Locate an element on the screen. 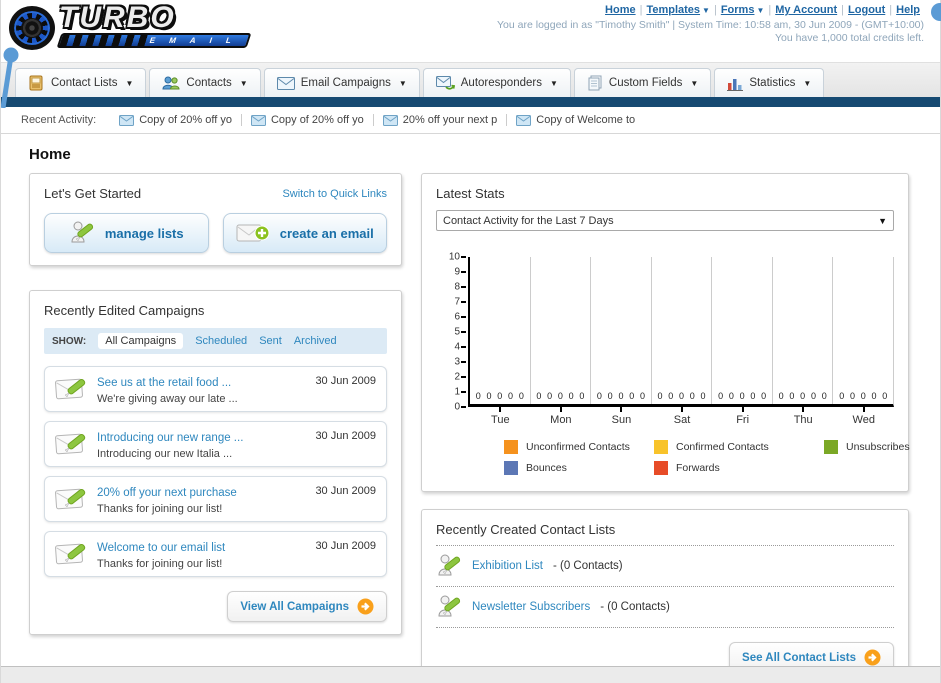 This screenshot has width=941, height=683. email-campaigns-icon is located at coordinates (285, 83).